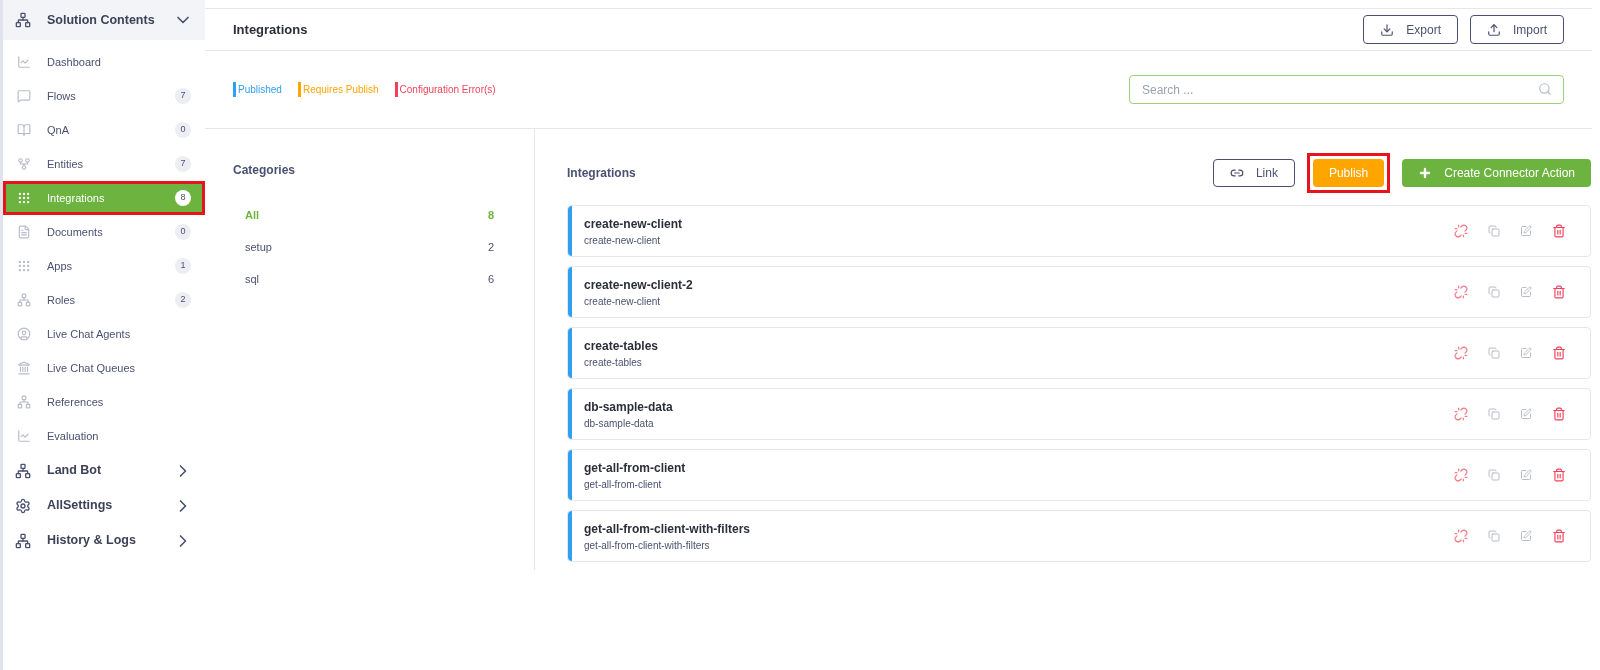  What do you see at coordinates (58, 130) in the screenshot?
I see `item-label: QnA` at bounding box center [58, 130].